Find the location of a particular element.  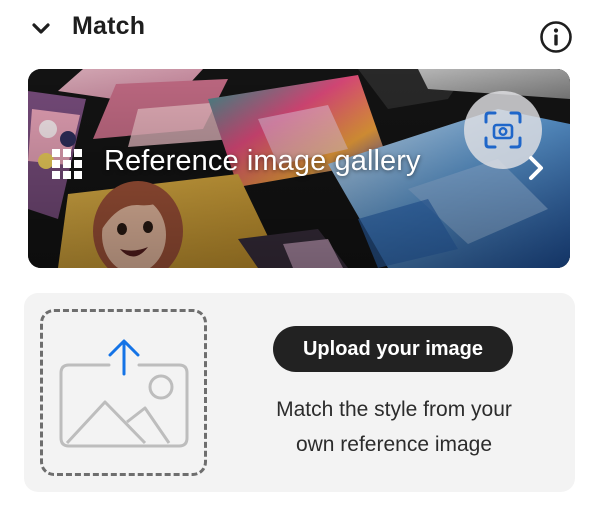

gallery-label: Reference image gallery is located at coordinates (262, 161).